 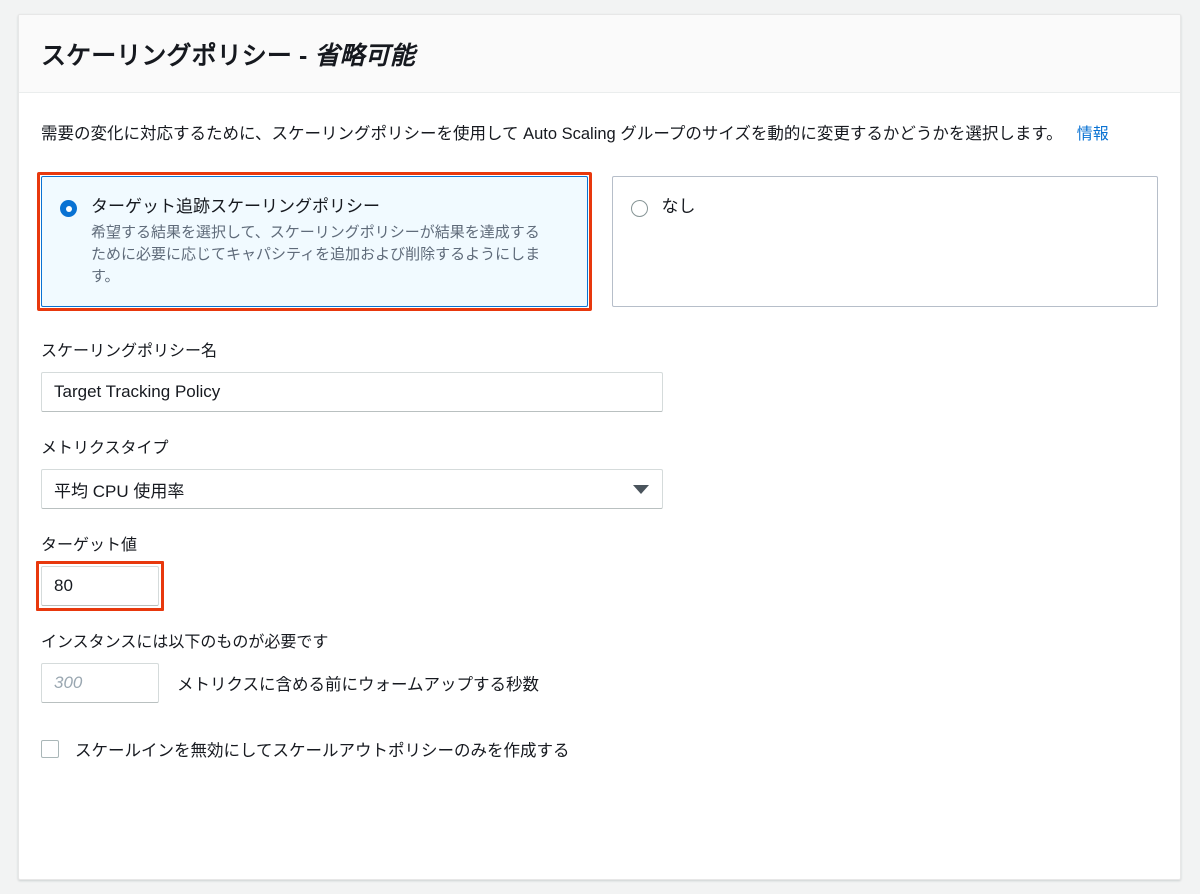 I want to click on page-title-optional: 省略可能, so click(x=364, y=55).